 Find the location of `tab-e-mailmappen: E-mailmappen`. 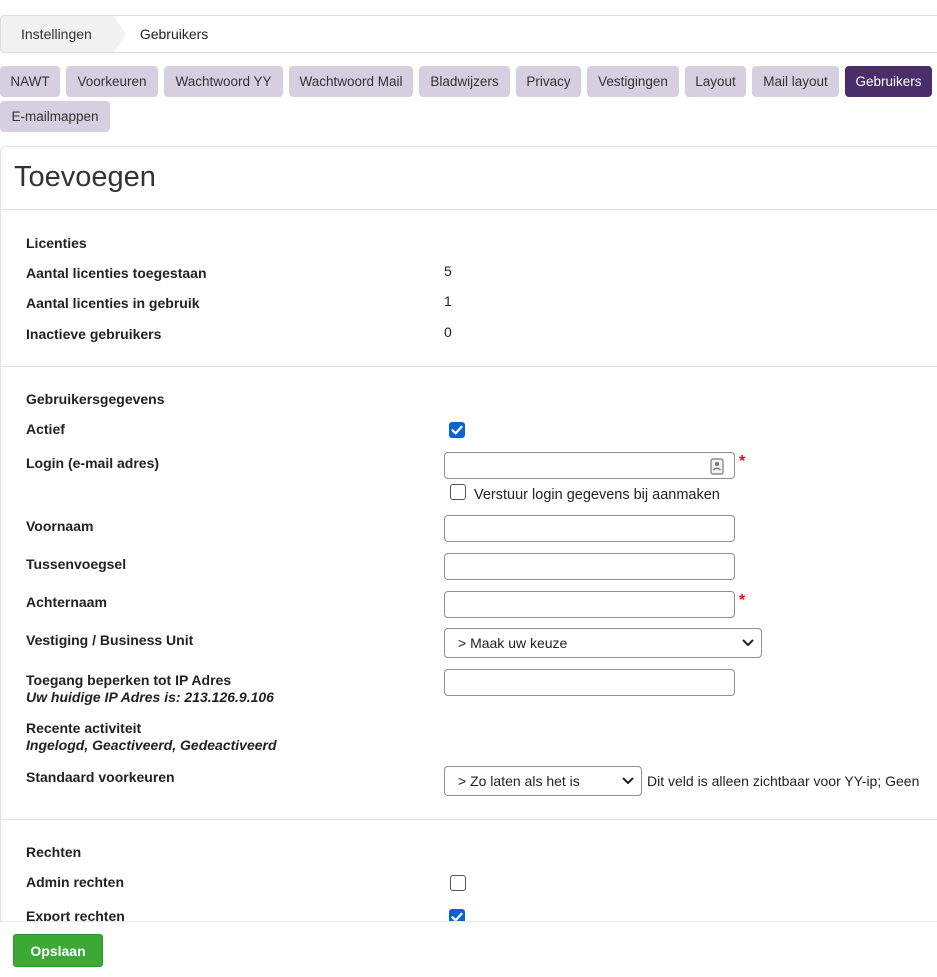

tab-e-mailmappen: E-mailmappen is located at coordinates (55, 116).